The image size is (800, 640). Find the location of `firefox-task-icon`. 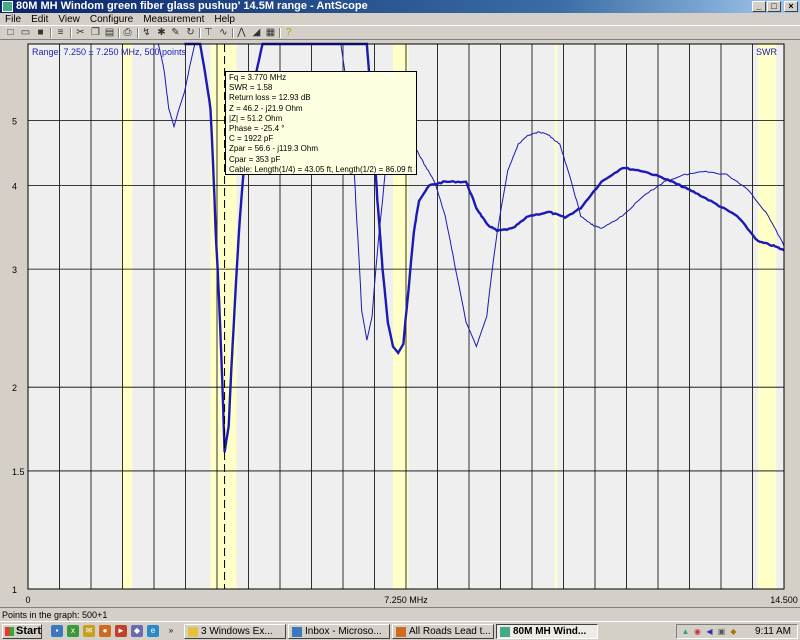

firefox-task-icon is located at coordinates (401, 632).